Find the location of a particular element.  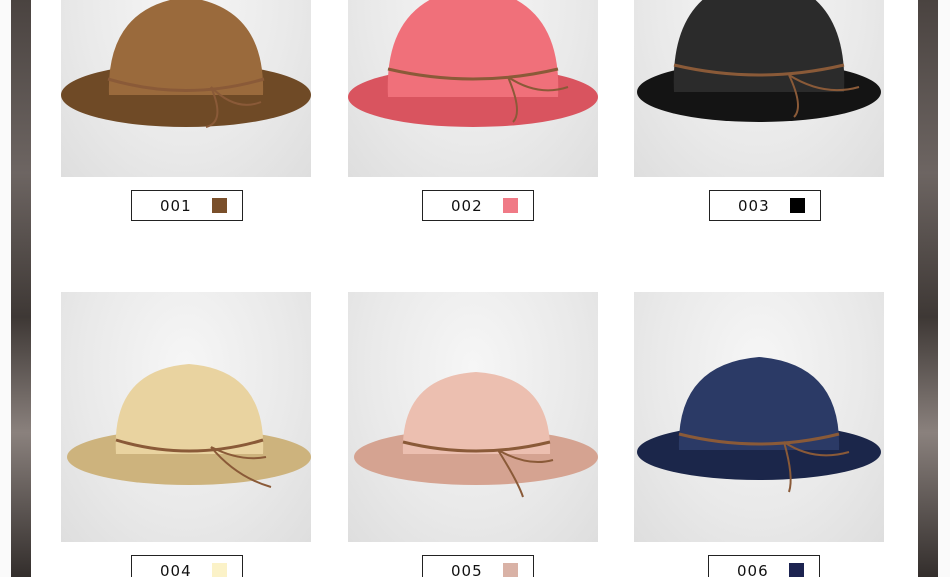

page-edge-left is located at coordinates (5, 288).